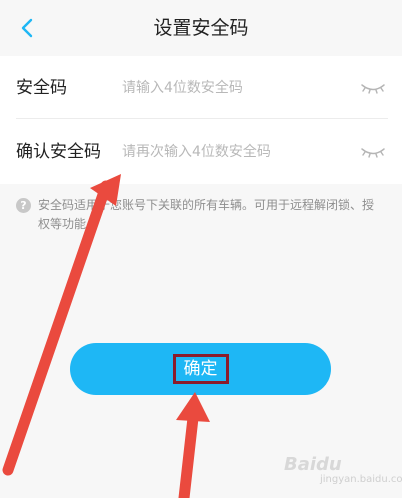 The height and width of the screenshot is (498, 402). I want to click on watermark-brand: Baidu, so click(313, 464).